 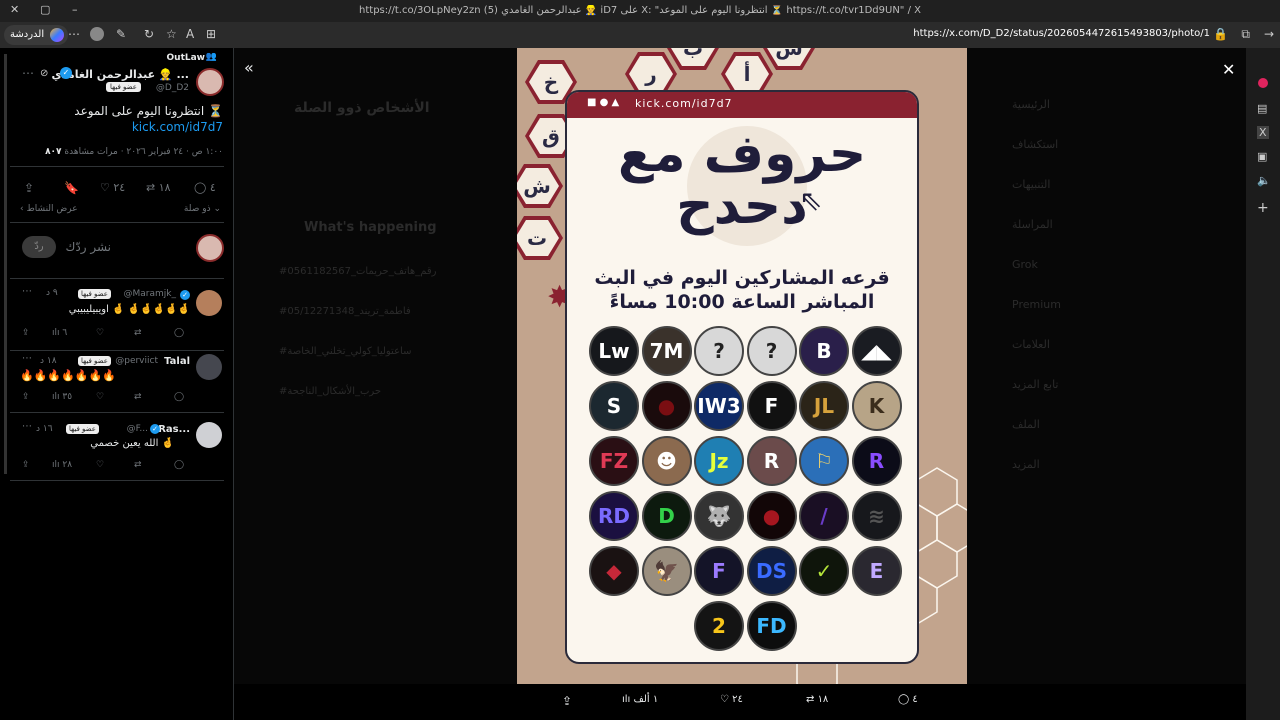 What do you see at coordinates (39, 247) in the screenshot?
I see `reply-submit-button: ردّ` at bounding box center [39, 247].